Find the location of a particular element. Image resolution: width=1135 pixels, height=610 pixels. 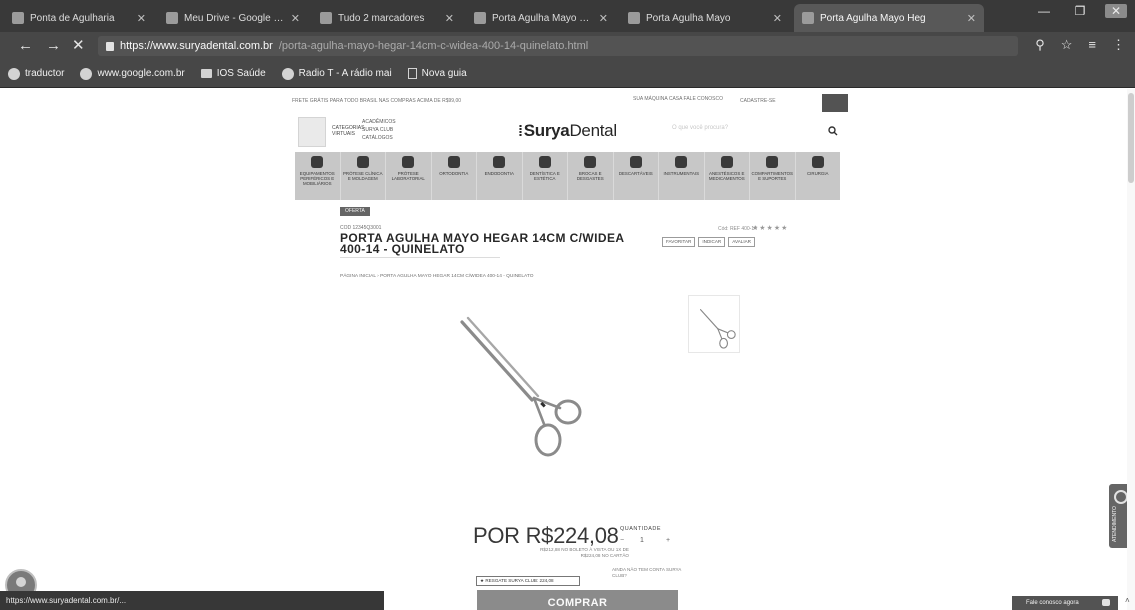

tab-title: Porta Agulha Mayo Heg is located at coordinates (873, 18).